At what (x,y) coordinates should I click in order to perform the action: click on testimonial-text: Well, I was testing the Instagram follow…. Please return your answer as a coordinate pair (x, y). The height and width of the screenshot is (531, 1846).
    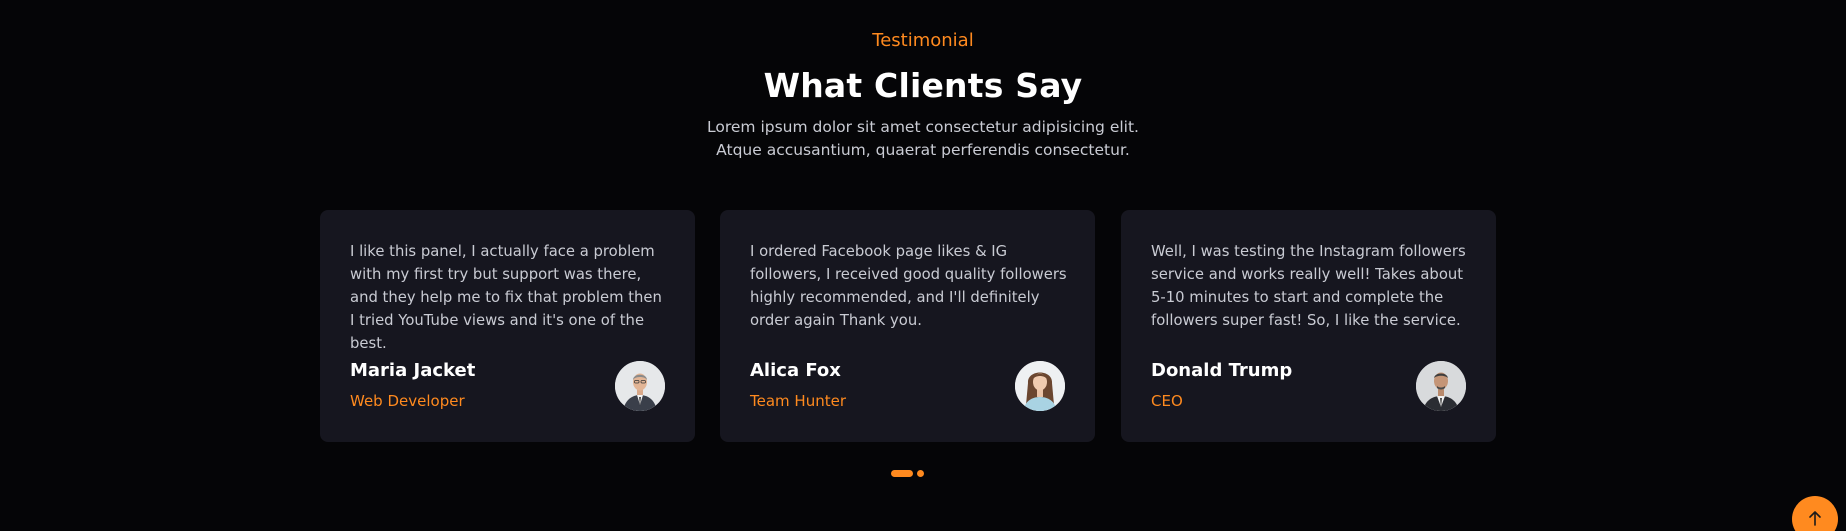
    Looking at the image, I should click on (1308, 286).